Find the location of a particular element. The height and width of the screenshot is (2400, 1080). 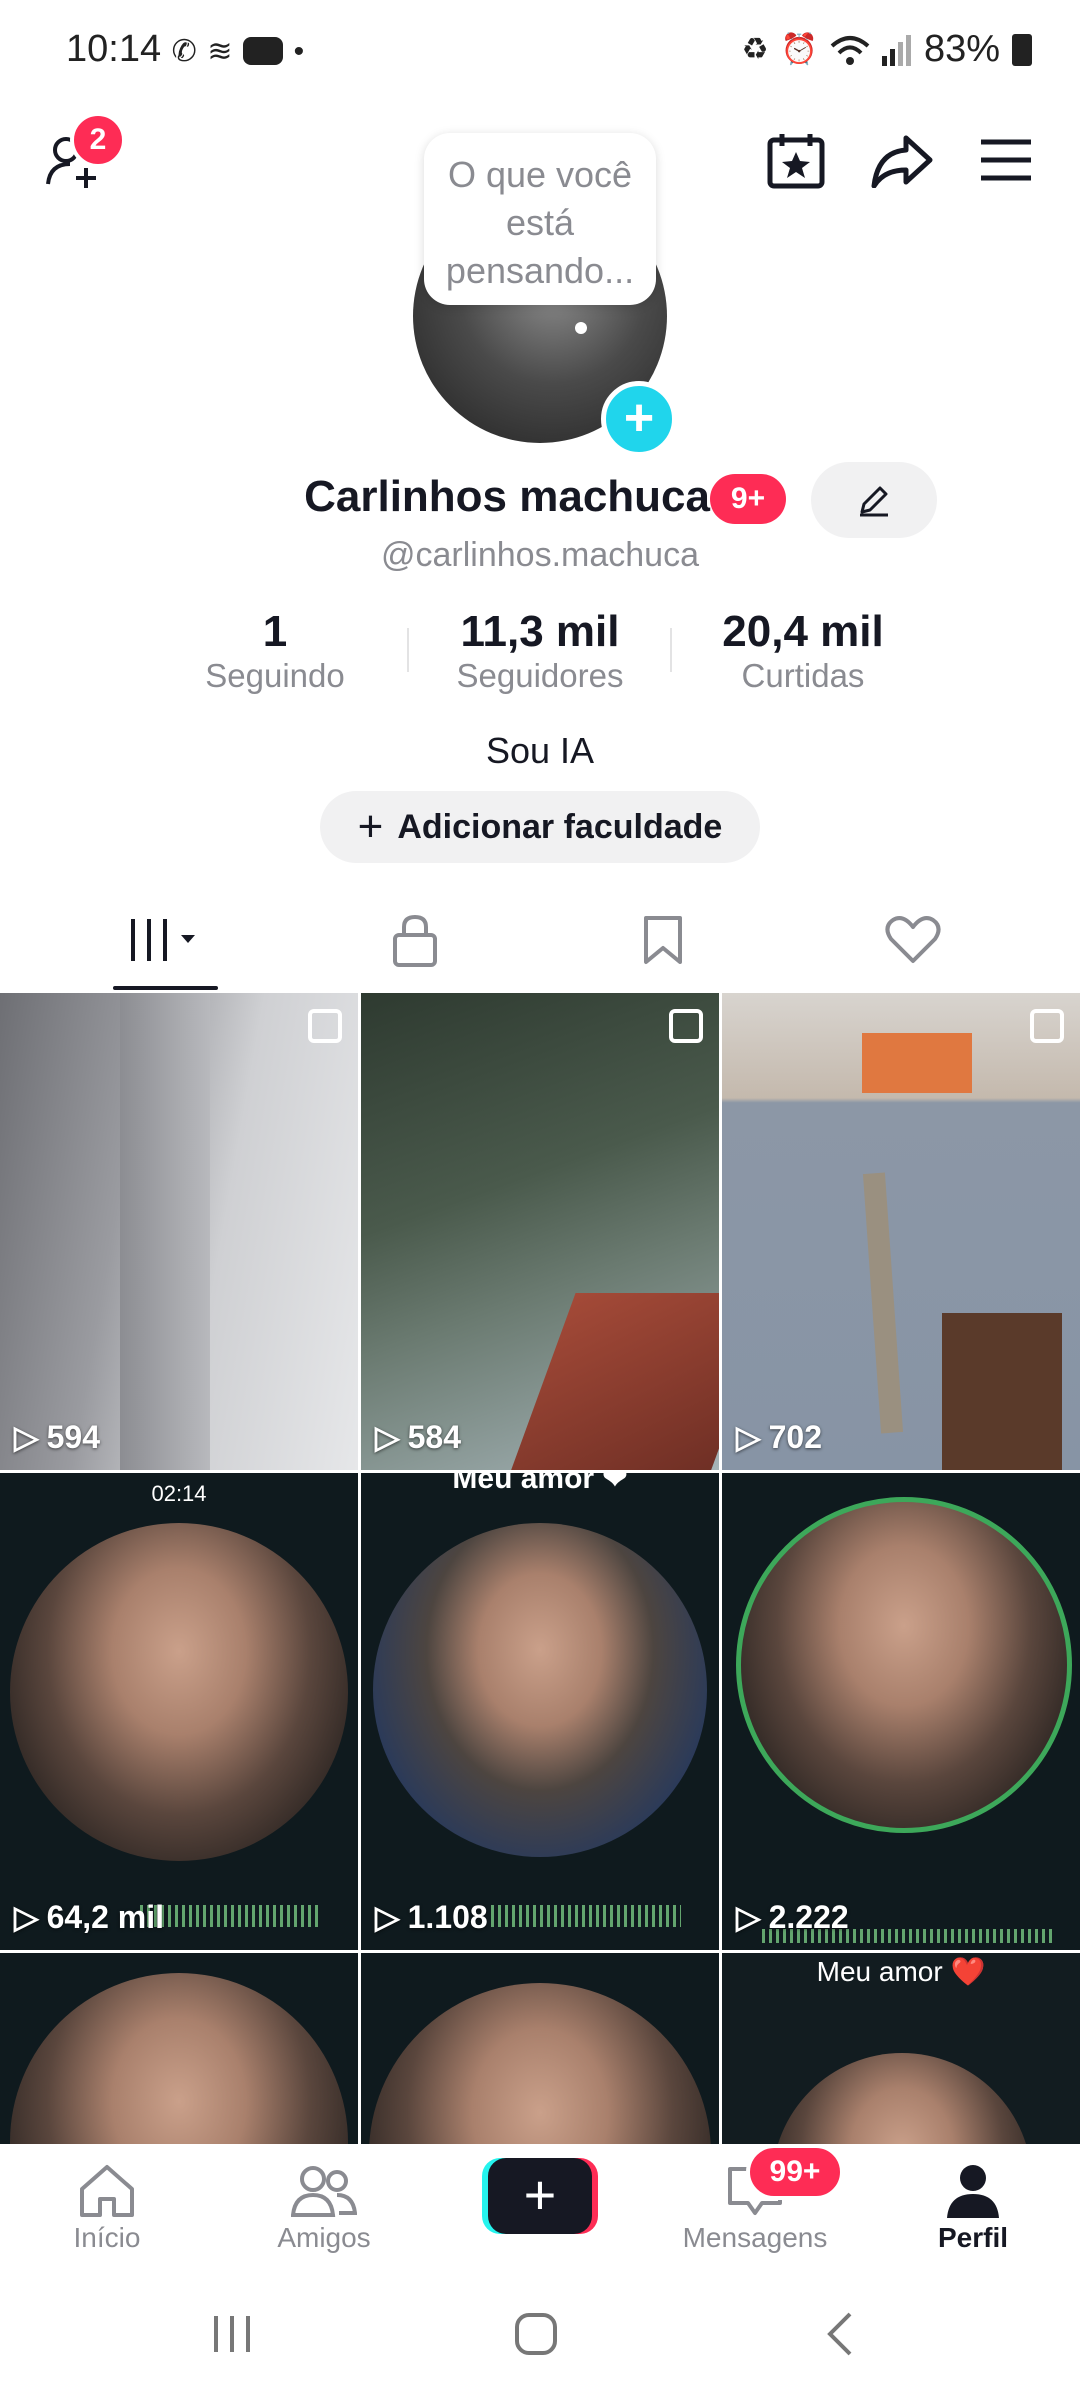

share-button is located at coordinates (902, 160).